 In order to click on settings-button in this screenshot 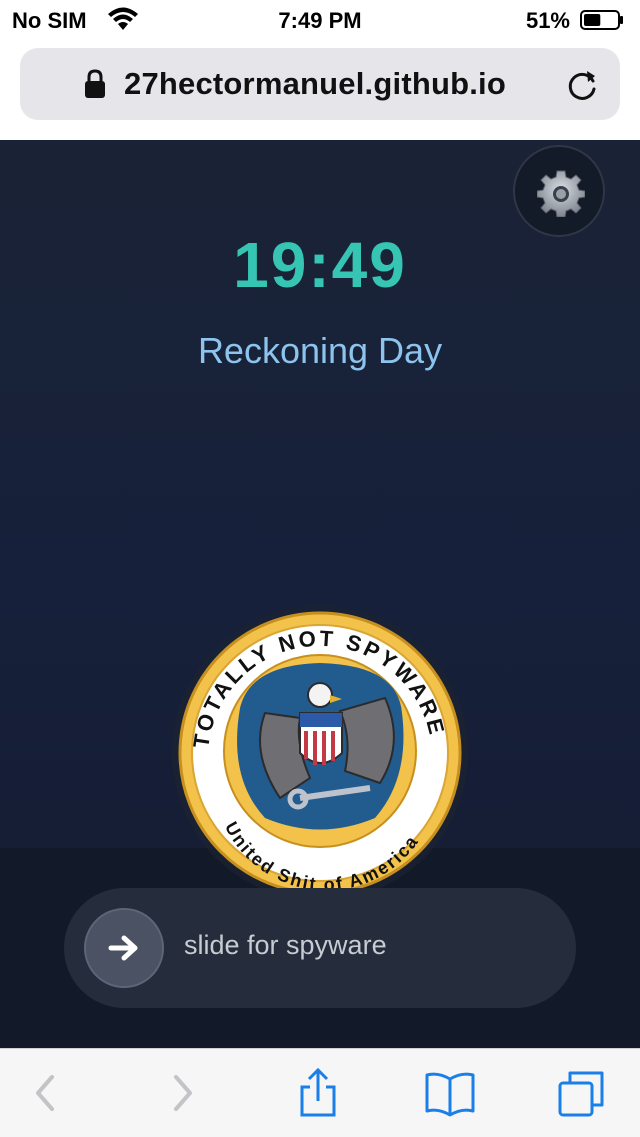, I will do `click(559, 191)`.